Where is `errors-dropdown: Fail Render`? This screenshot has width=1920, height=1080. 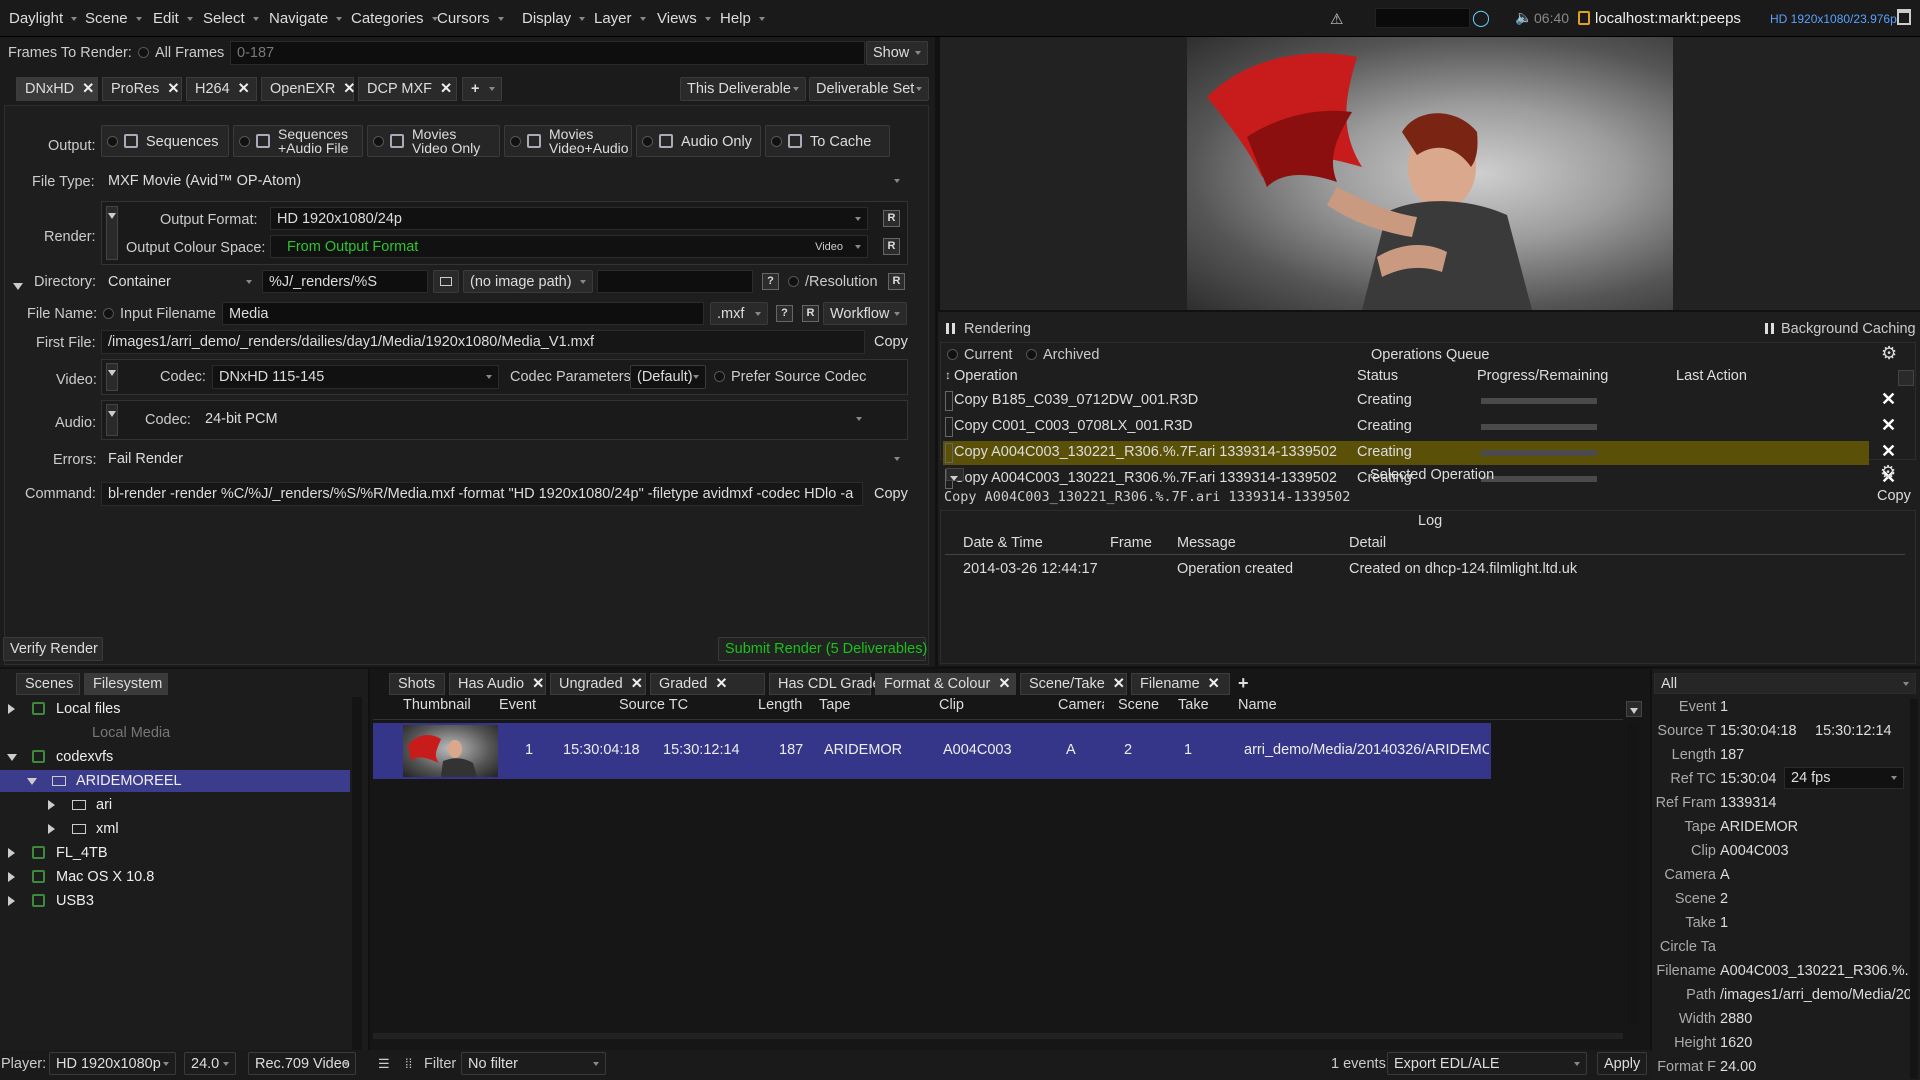
errors-dropdown: Fail Render is located at coordinates (504, 459).